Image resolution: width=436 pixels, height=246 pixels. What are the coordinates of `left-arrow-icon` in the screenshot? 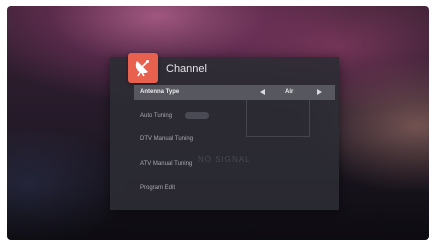 It's located at (262, 92).